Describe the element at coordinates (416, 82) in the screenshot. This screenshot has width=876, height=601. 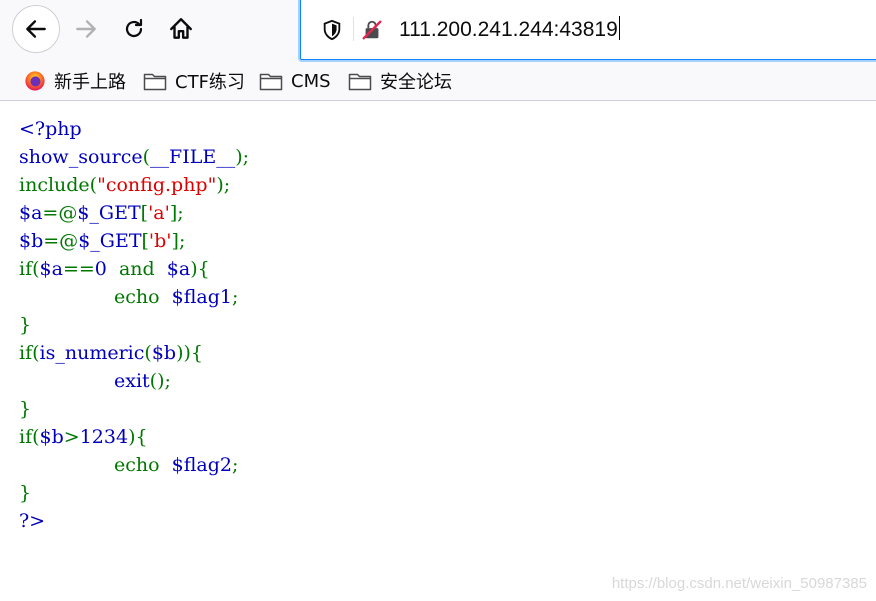
I see `bookmark-label: 安全论坛` at that location.